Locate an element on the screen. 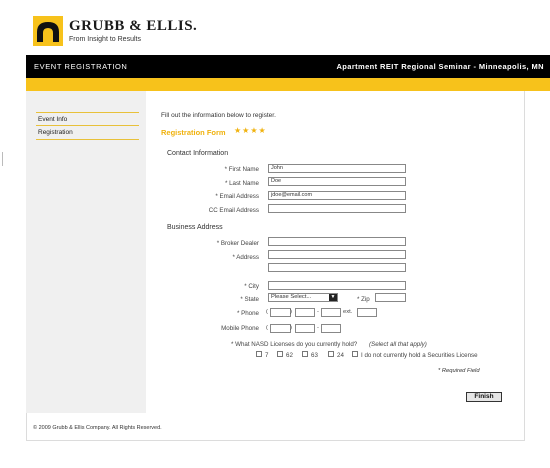  grubb-ellis-logo: GRUBB & ELLIS. From Insight to Results is located at coordinates (115, 32).